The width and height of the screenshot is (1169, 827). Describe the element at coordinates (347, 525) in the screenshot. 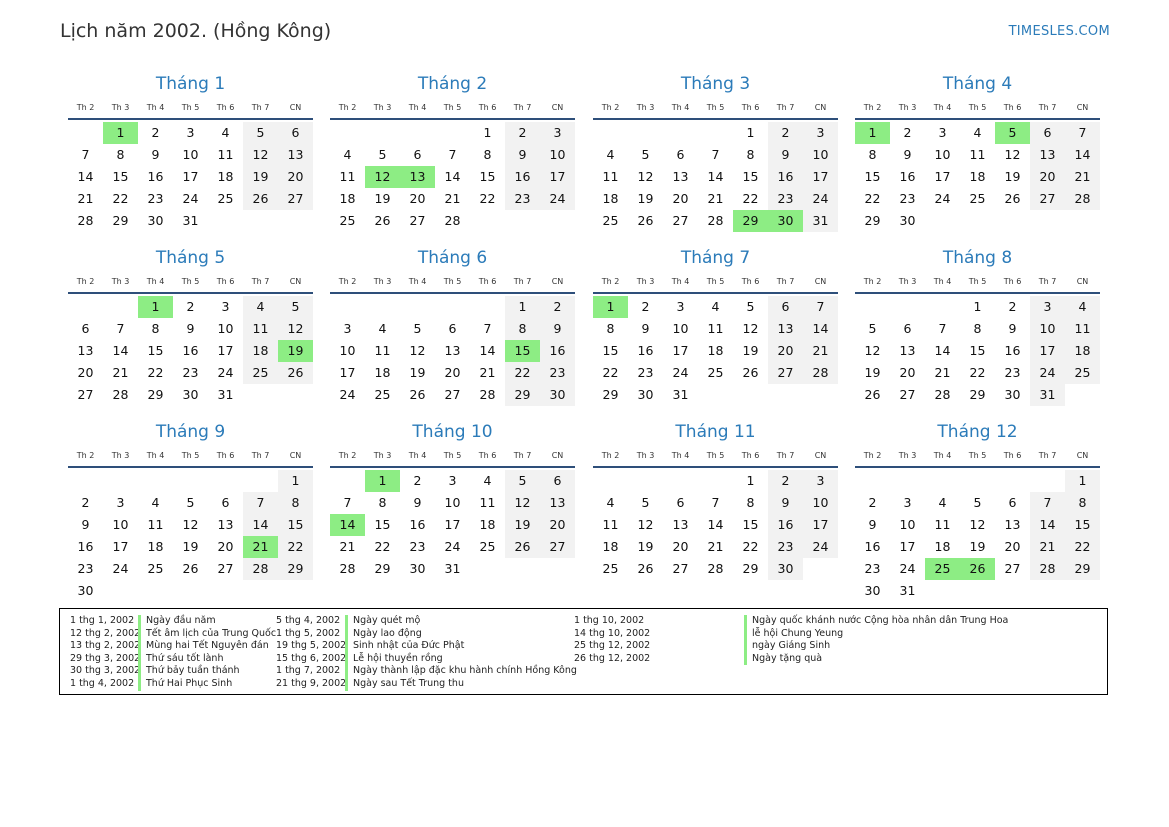

I see `holiday-cell: 14` at that location.